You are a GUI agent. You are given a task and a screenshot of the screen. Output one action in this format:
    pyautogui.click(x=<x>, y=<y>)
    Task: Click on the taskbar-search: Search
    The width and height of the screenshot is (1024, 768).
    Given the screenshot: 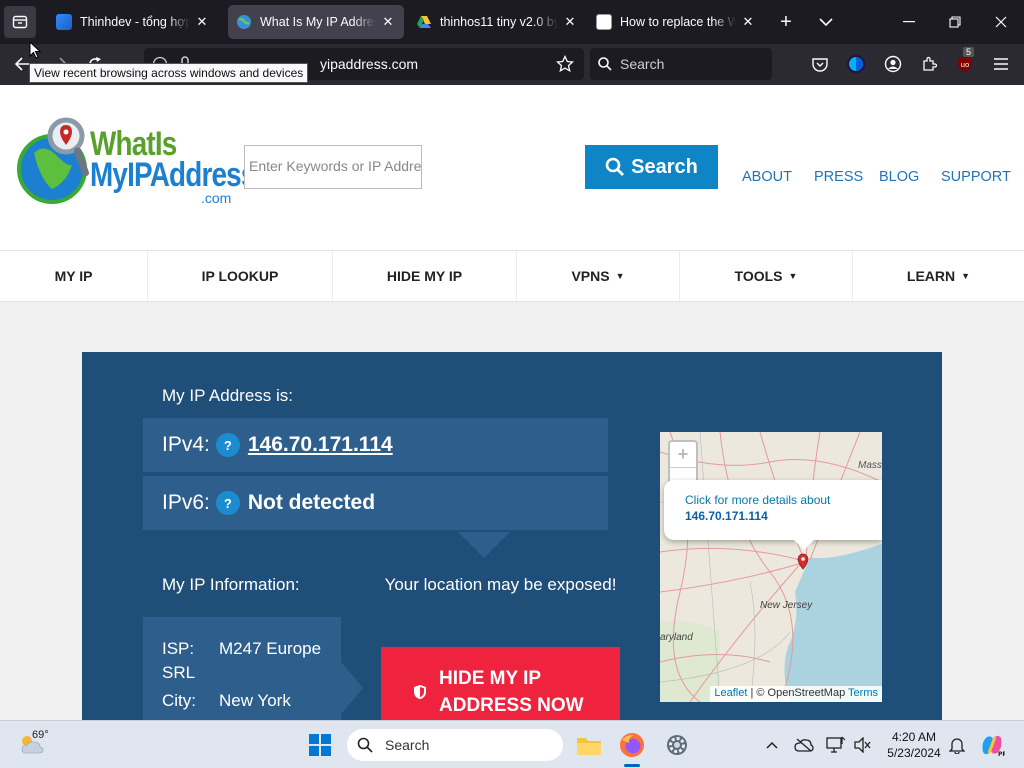 What is the action you would take?
    pyautogui.click(x=455, y=745)
    